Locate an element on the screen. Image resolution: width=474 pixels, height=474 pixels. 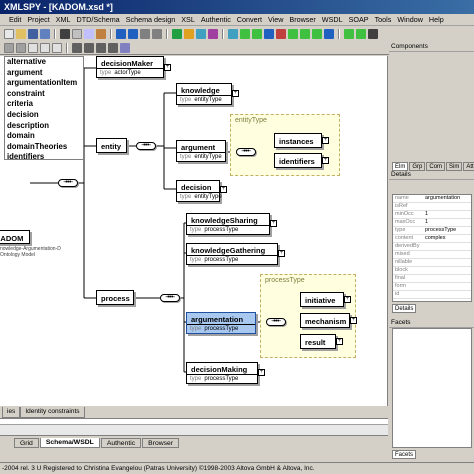
replace-icon is located at coordinates (157, 34).